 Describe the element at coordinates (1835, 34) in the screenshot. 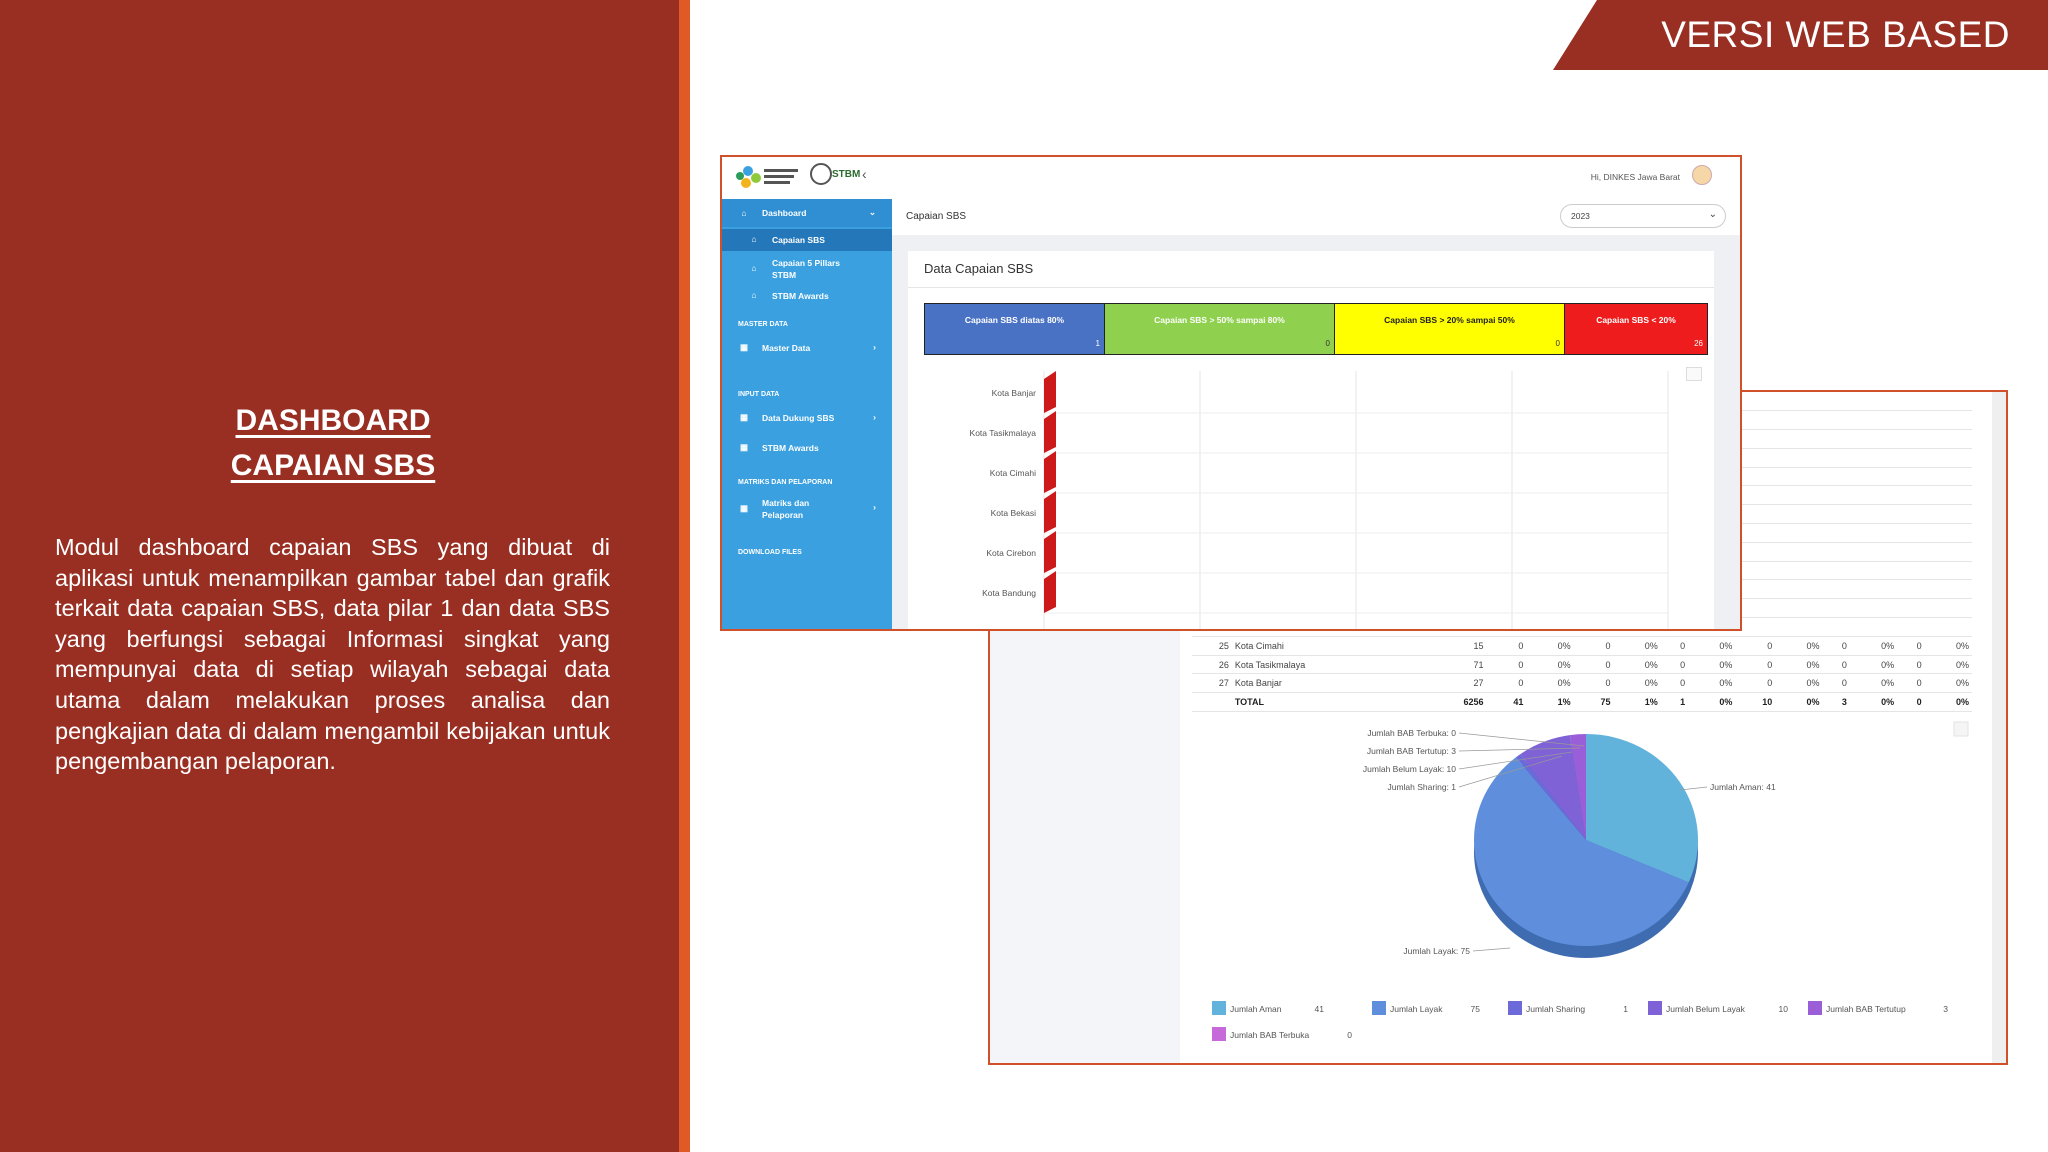

I see `version-banner-text: VERSI WEB BASED` at that location.